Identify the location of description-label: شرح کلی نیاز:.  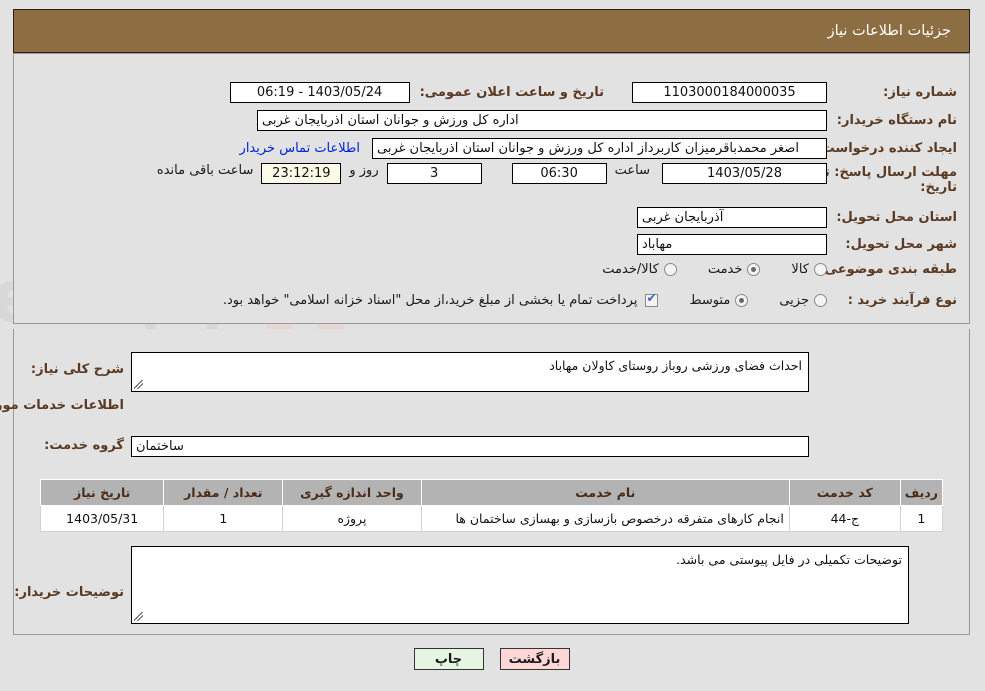
(78, 369).